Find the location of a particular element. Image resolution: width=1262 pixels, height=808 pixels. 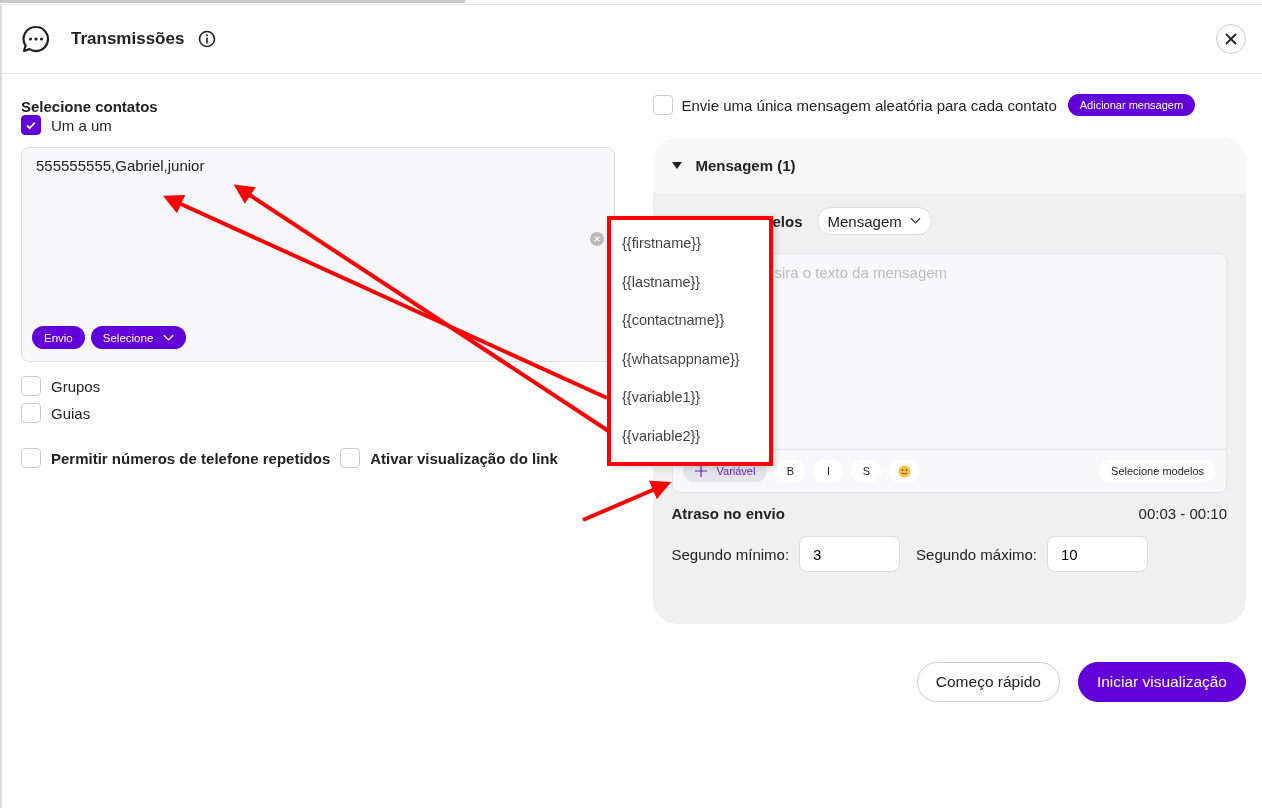

field-label: Segundo mínimo: is located at coordinates (730, 554).